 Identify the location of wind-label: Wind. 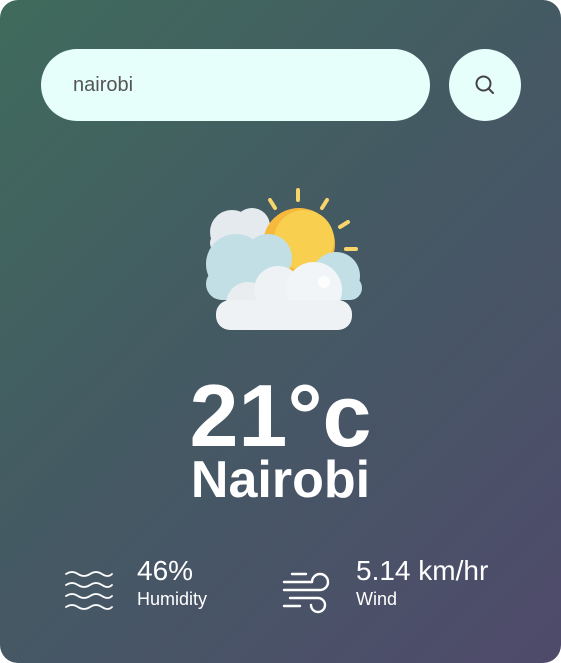
(377, 599).